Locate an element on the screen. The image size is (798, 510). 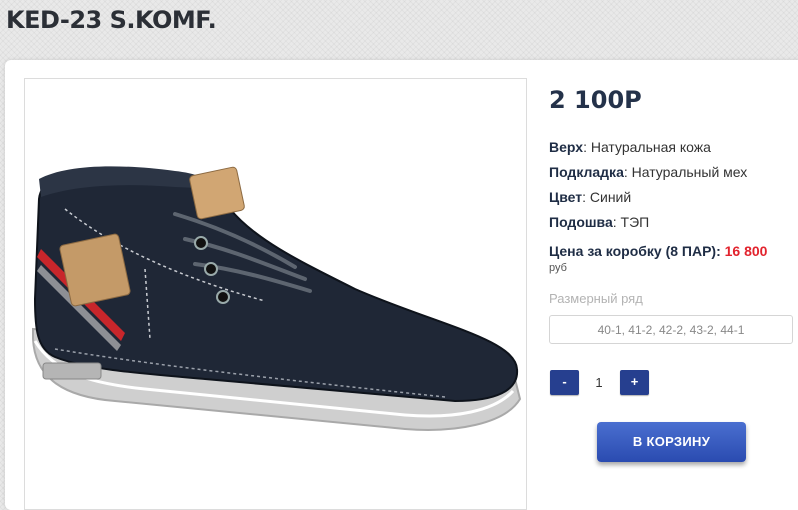
spec-color: Цвет: Синий is located at coordinates (590, 197).